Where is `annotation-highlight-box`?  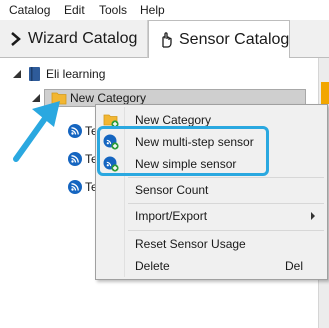 annotation-highlight-box is located at coordinates (183, 151).